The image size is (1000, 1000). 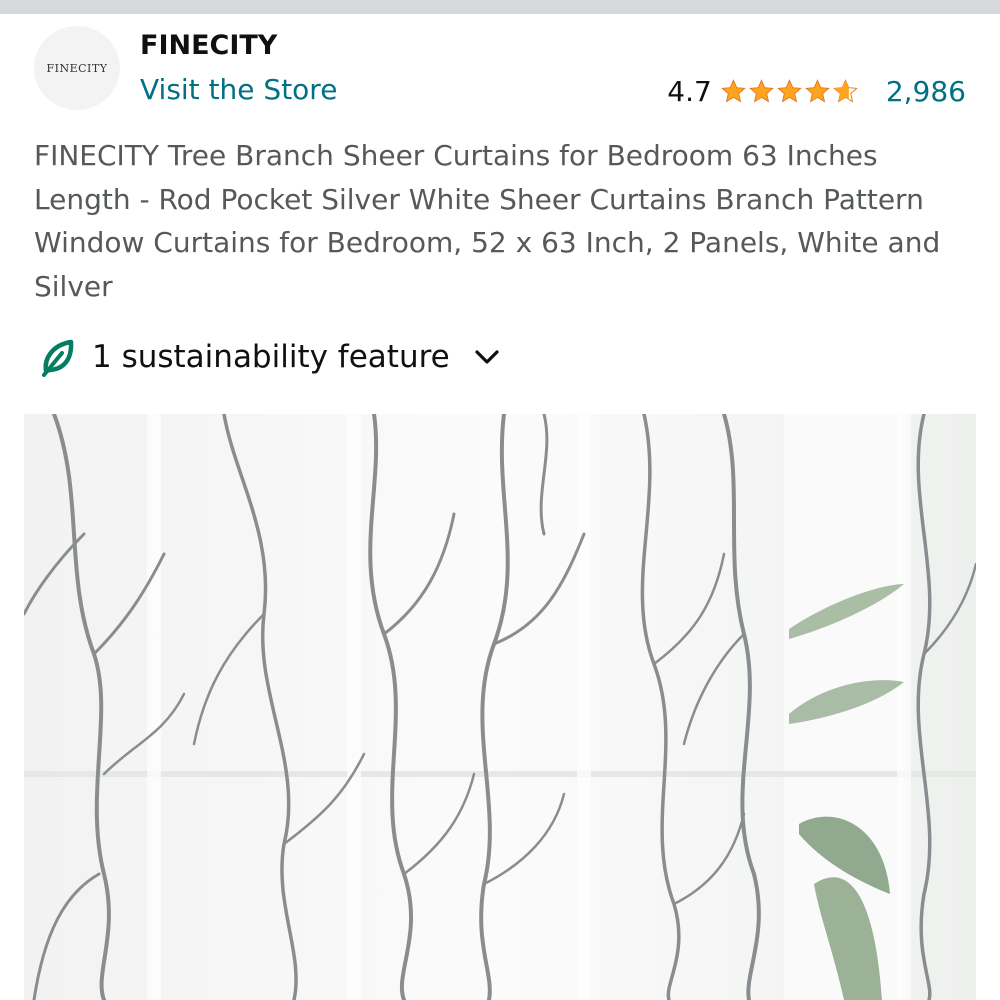 I want to click on store-logo: FINECITY, so click(x=77, y=68).